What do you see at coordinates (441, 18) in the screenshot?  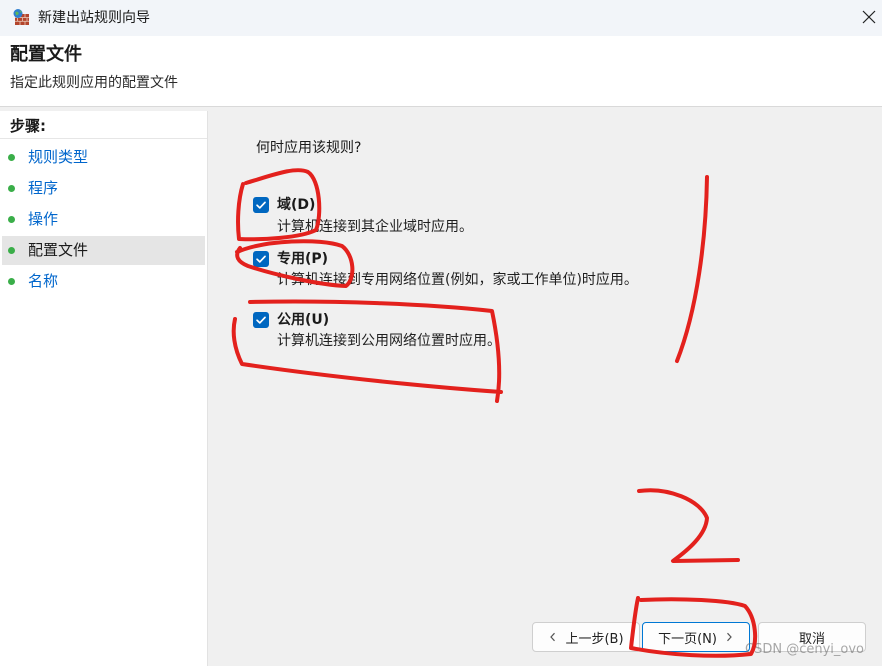 I see `title-bar: 新建出站规则向导` at bounding box center [441, 18].